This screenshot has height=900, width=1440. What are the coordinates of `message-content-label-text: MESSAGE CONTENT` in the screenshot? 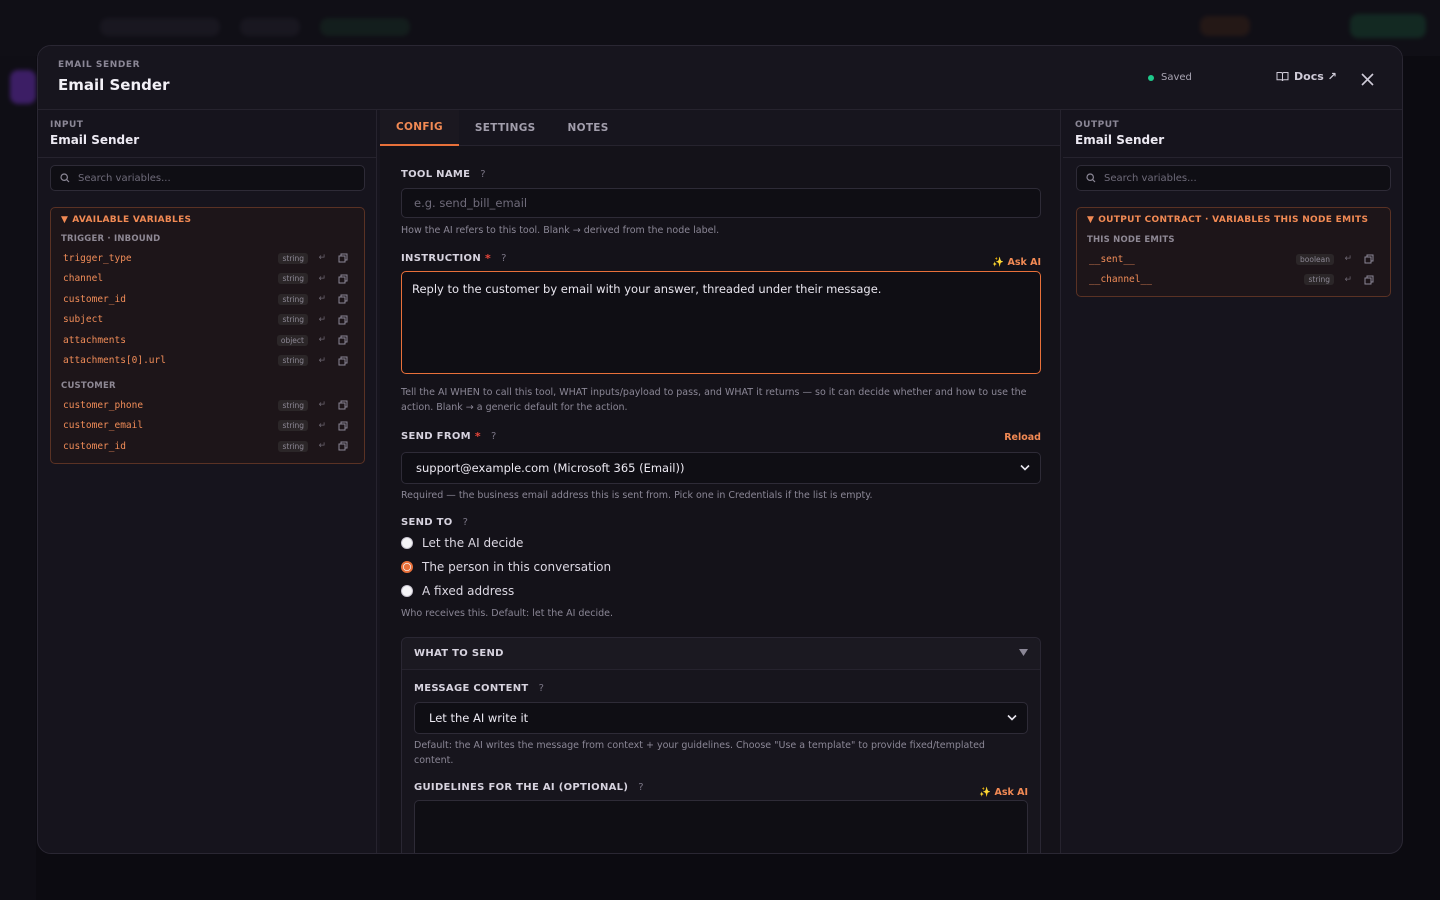 It's located at (471, 688).